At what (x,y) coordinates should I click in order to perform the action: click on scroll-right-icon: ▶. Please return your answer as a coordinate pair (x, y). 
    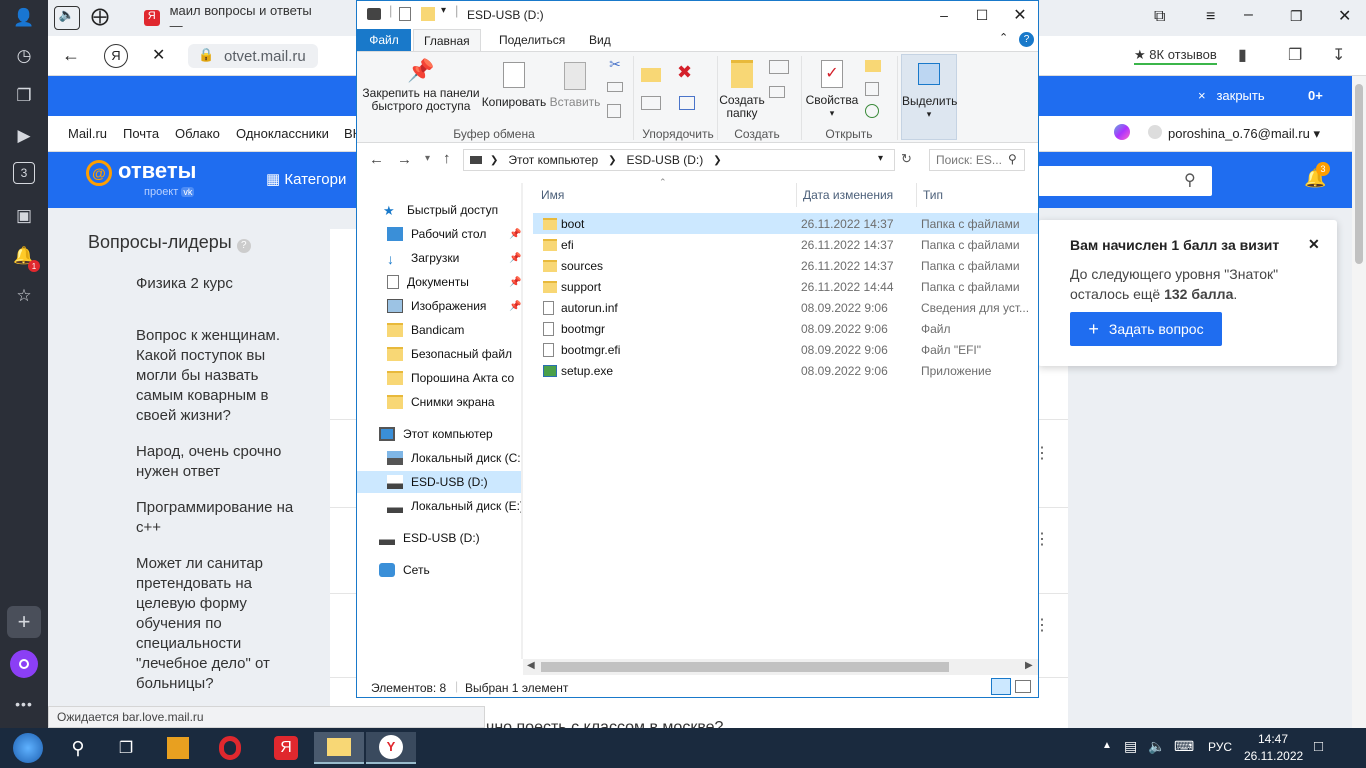
    Looking at the image, I should click on (1029, 665).